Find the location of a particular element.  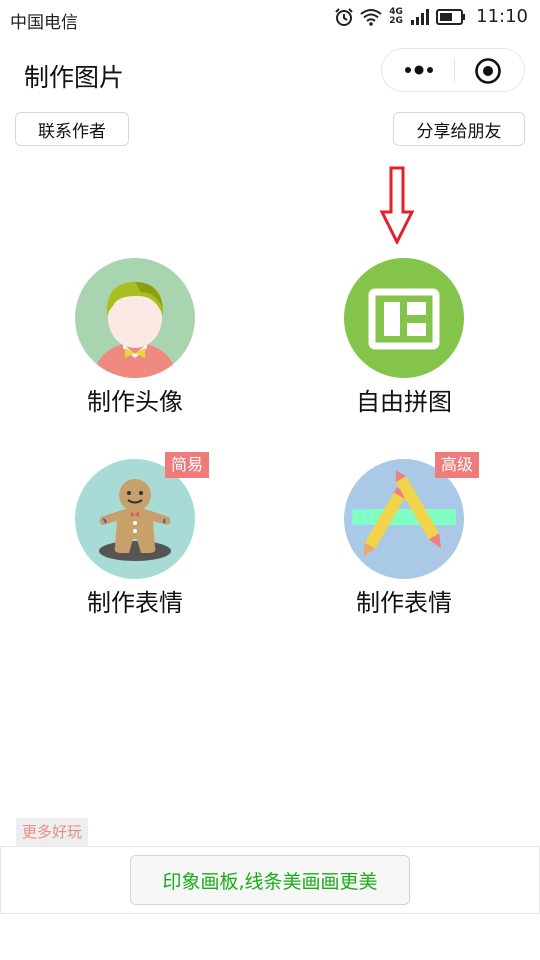

tile-label: 自由拼图 is located at coordinates (404, 402).